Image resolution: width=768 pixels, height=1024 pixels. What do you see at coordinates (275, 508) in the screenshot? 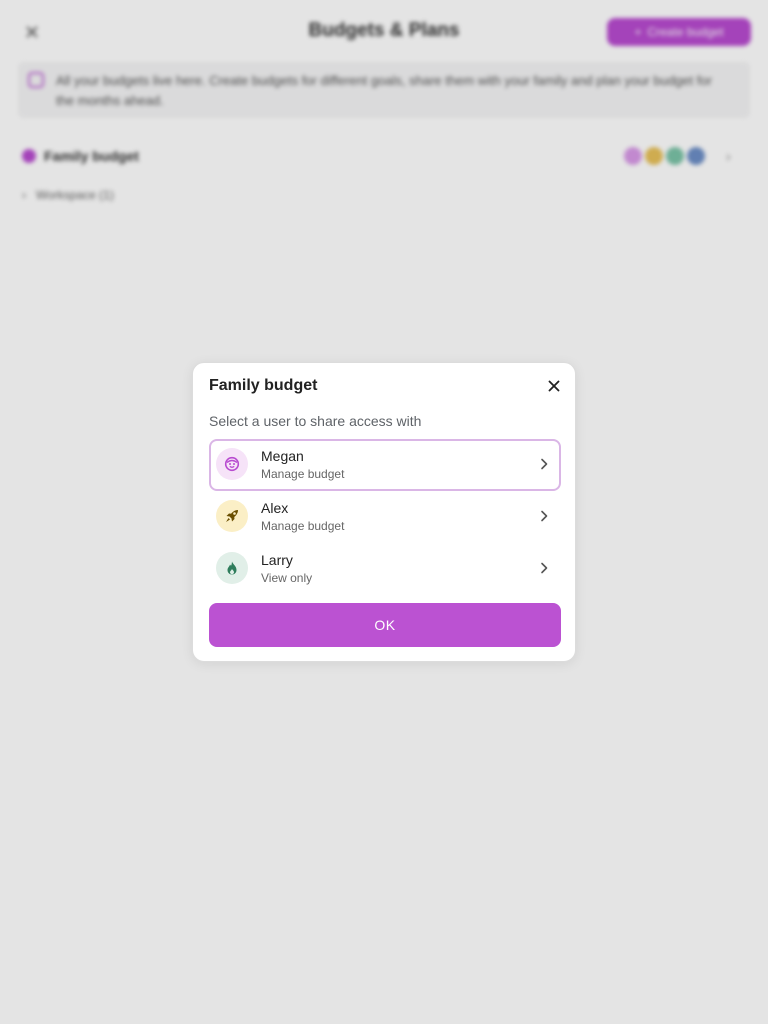
I see `user-name: Alex` at bounding box center [275, 508].